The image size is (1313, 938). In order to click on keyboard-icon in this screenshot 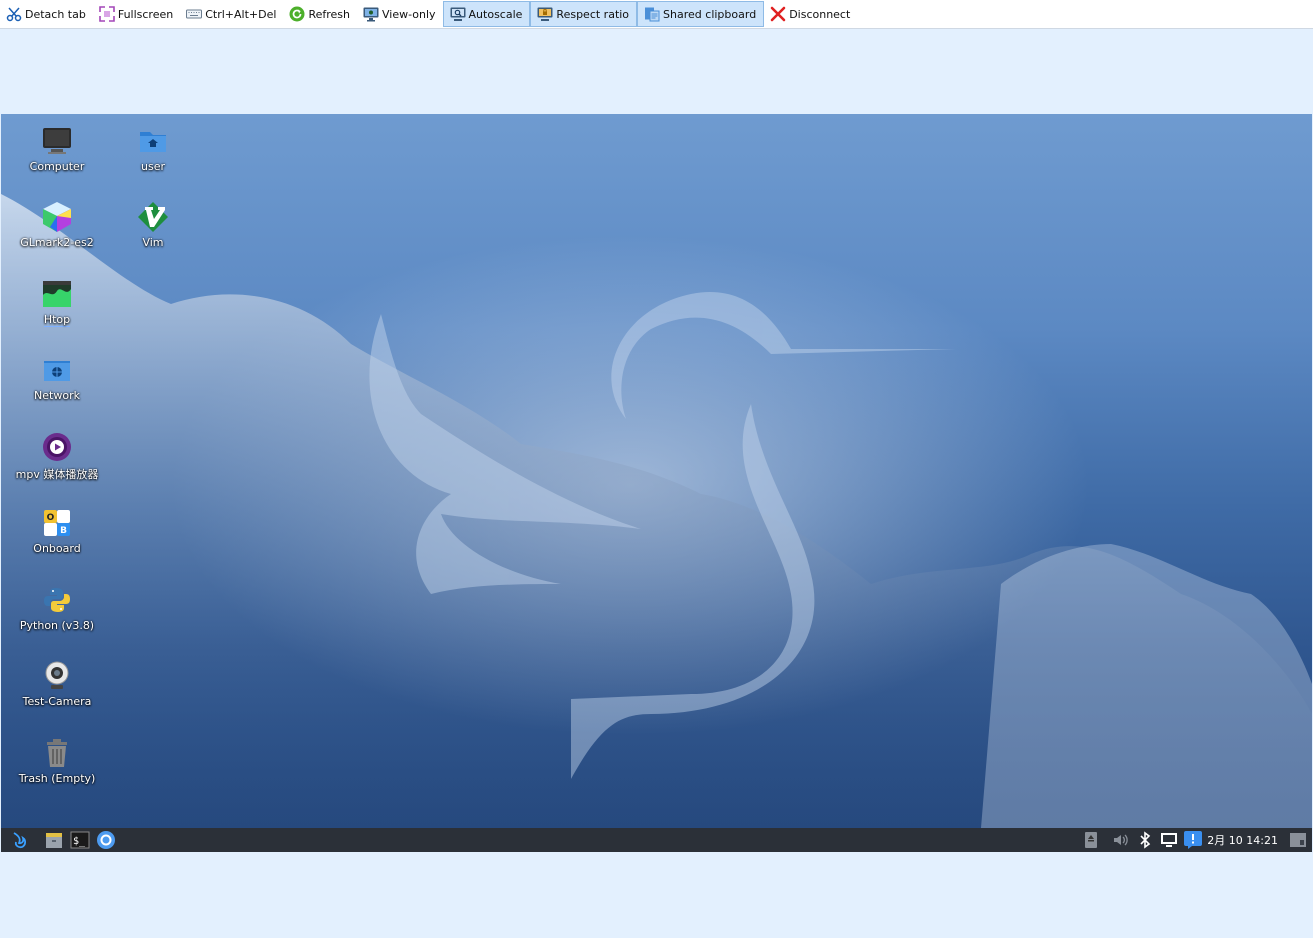, I will do `click(194, 14)`.